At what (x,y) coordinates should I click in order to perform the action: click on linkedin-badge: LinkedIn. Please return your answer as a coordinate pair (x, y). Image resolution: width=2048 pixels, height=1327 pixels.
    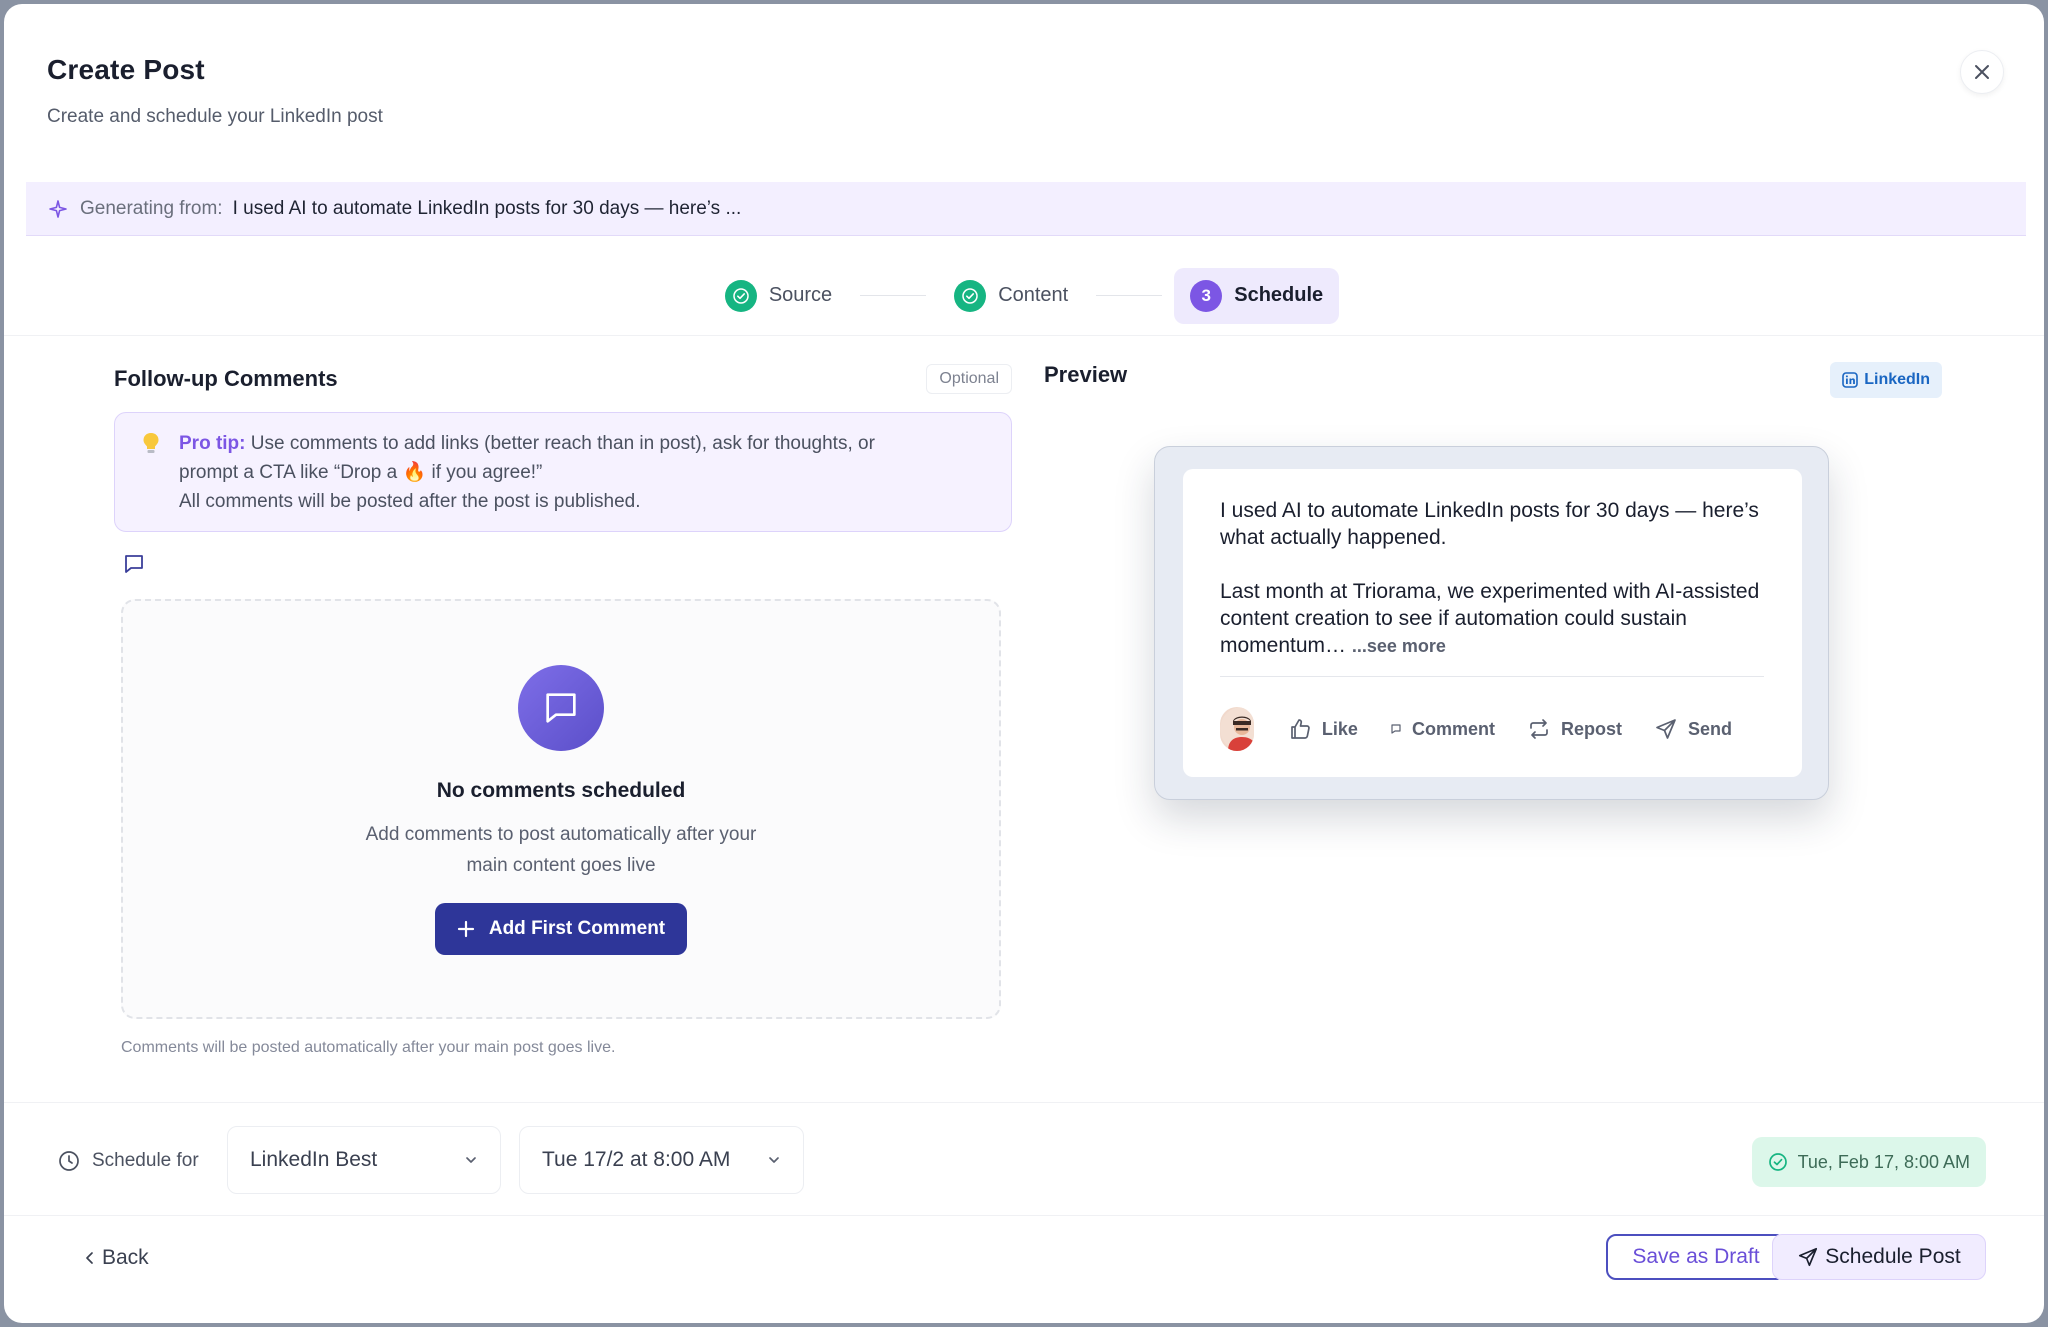
    Looking at the image, I should click on (1886, 380).